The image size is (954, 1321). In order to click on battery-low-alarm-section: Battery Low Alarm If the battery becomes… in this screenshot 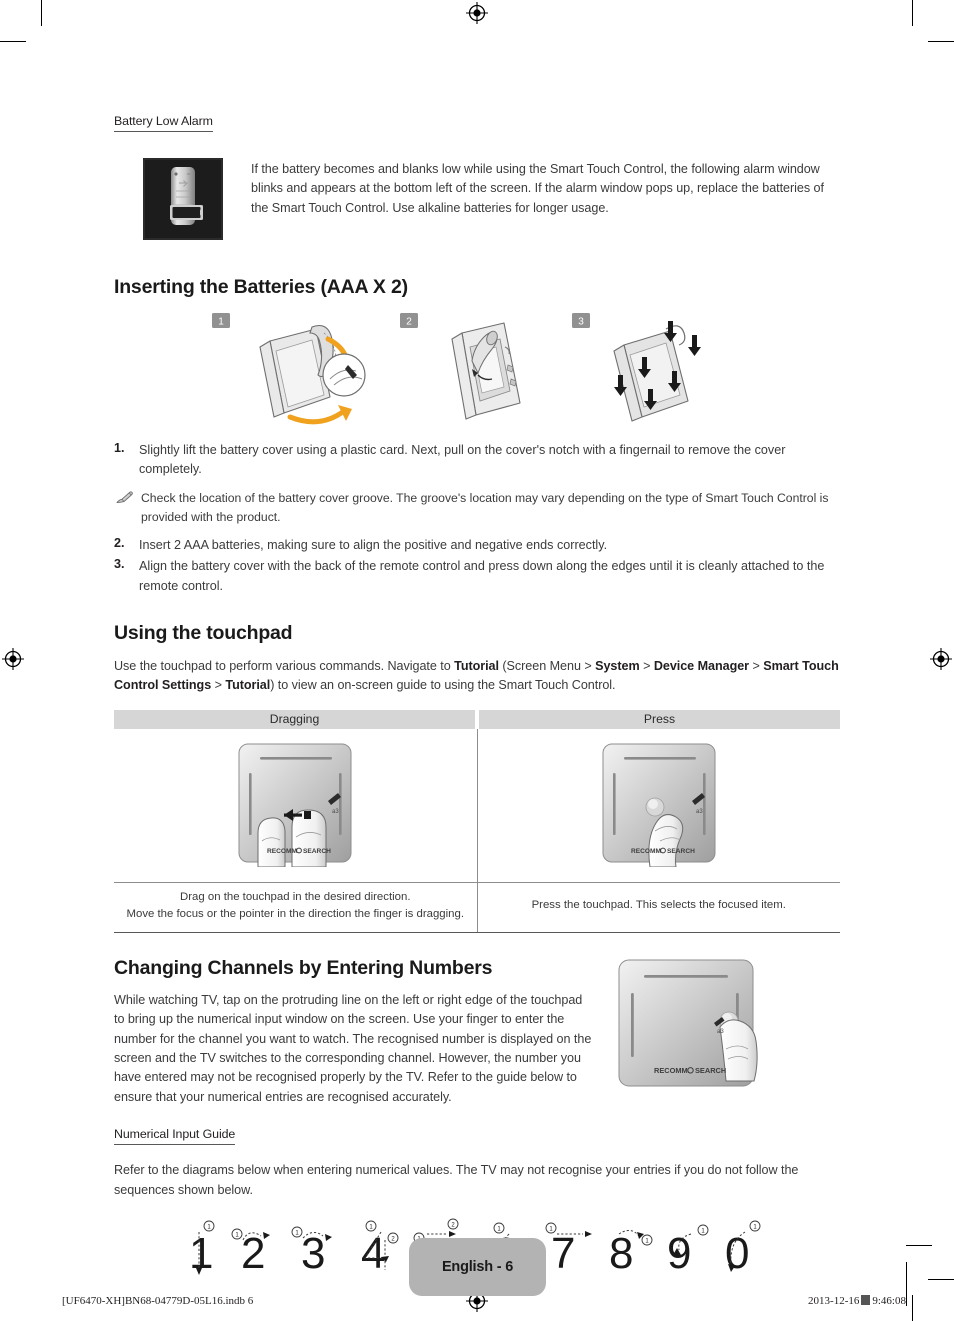, I will do `click(477, 120)`.